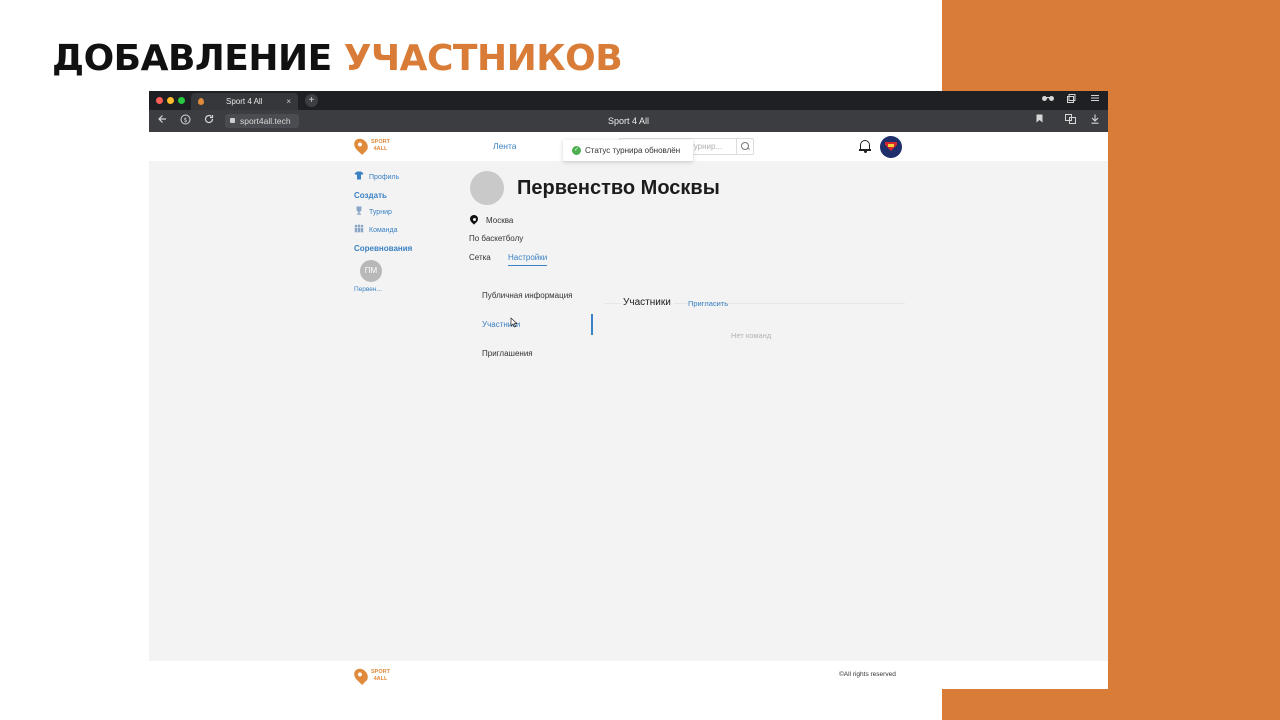 The height and width of the screenshot is (720, 1280). I want to click on tab-settings: Настройки, so click(528, 259).